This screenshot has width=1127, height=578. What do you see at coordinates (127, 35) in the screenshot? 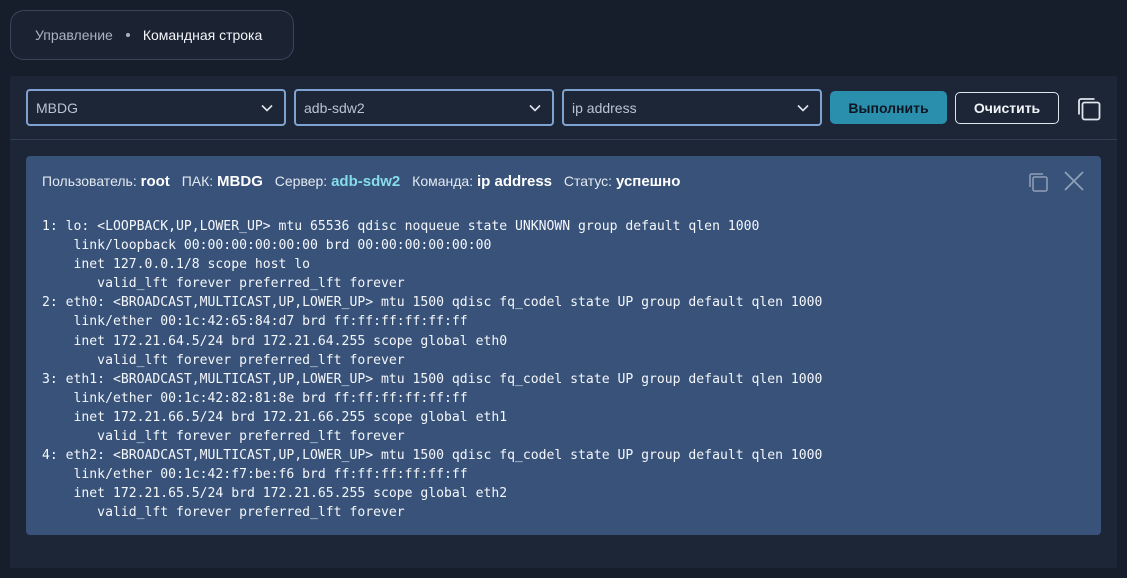
I see `breadcrumb-separator` at bounding box center [127, 35].